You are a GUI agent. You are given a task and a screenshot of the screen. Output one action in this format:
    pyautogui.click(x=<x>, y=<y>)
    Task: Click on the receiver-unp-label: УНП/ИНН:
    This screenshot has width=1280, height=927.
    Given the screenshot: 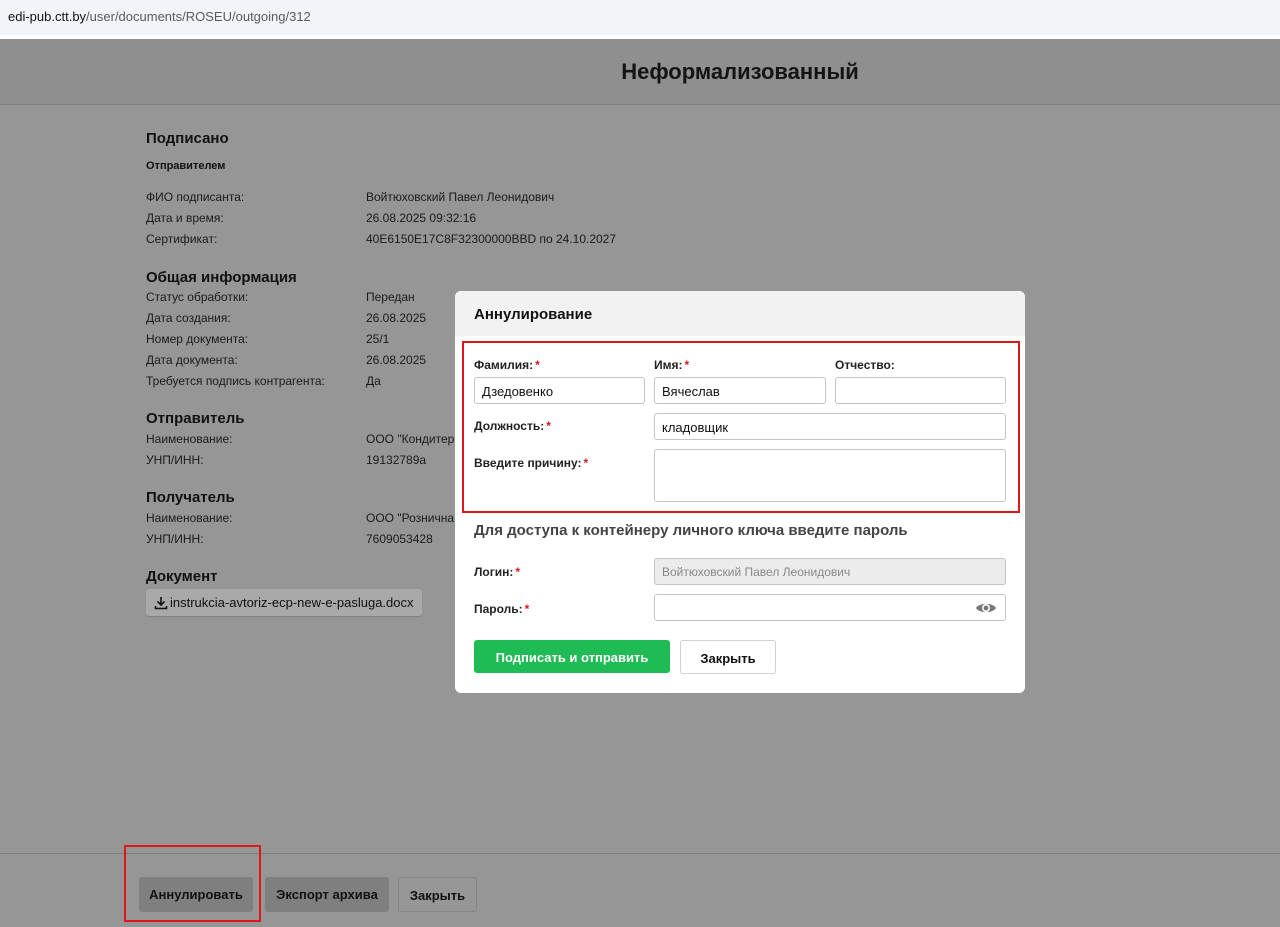 What is the action you would take?
    pyautogui.click(x=175, y=539)
    